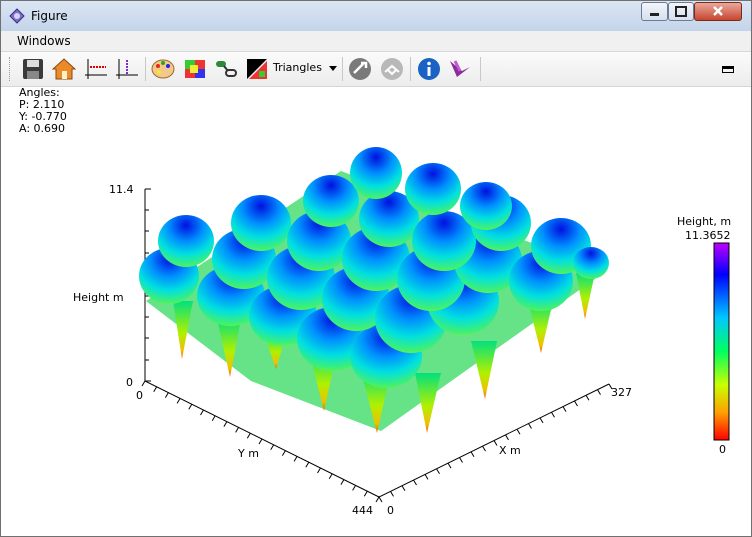  I want to click on save-icon, so click(33, 69).